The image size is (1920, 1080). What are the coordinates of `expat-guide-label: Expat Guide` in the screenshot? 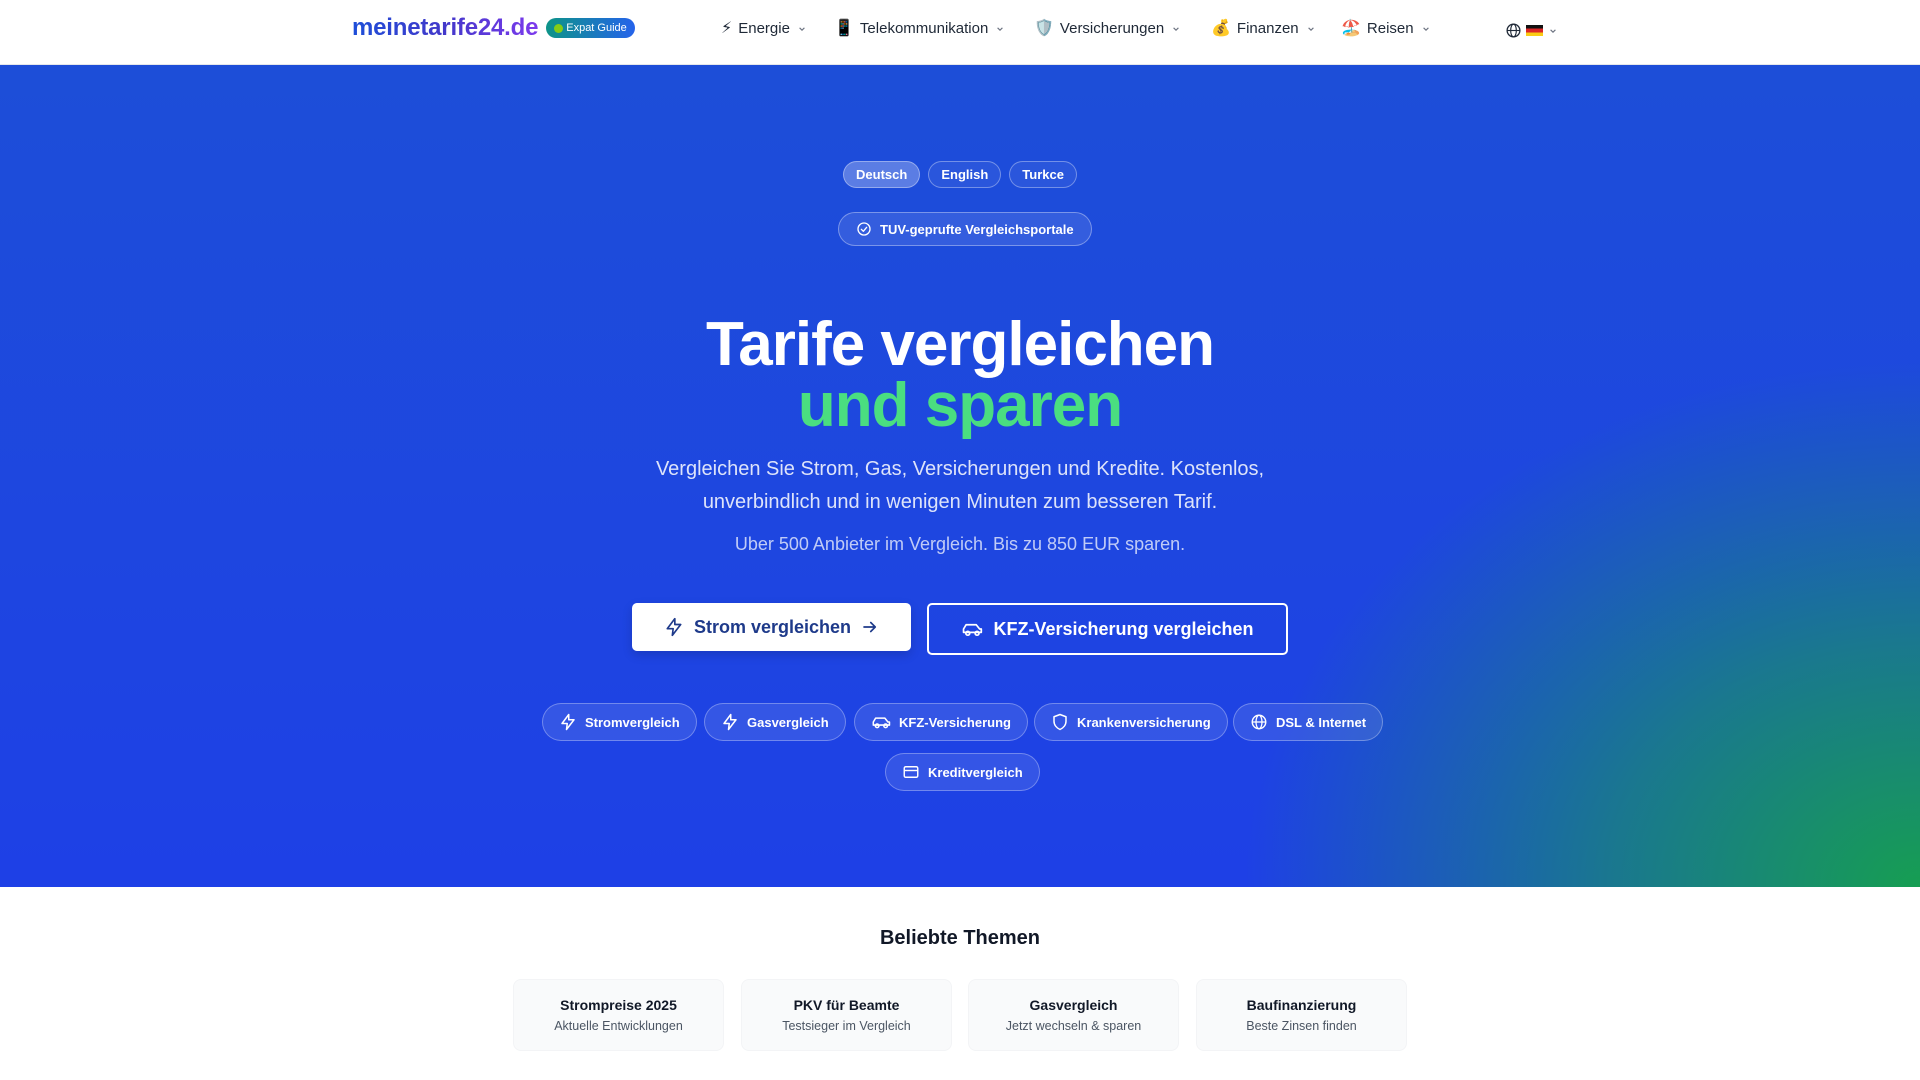 It's located at (596, 28).